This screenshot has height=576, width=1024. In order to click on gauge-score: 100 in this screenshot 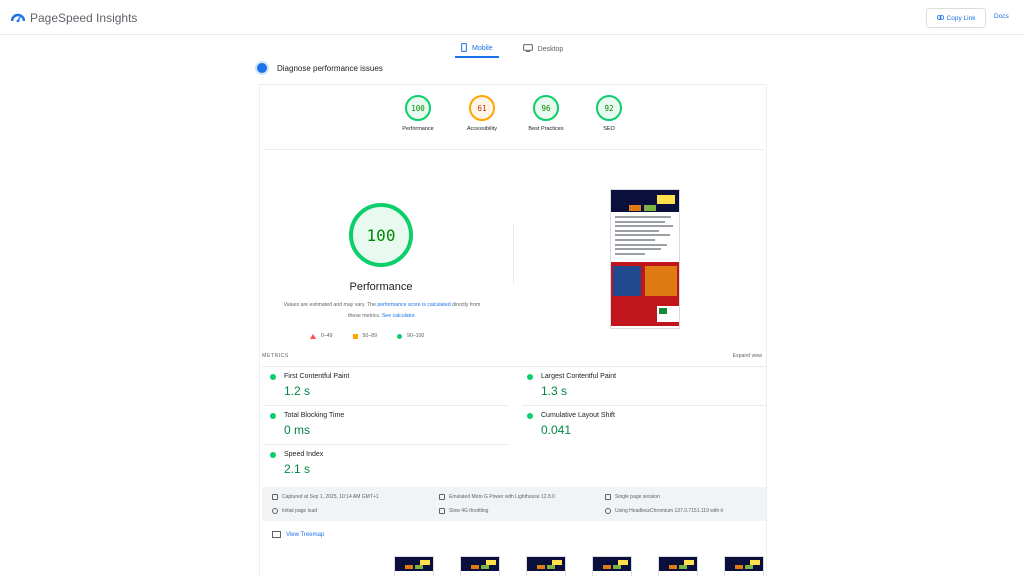, I will do `click(418, 108)`.